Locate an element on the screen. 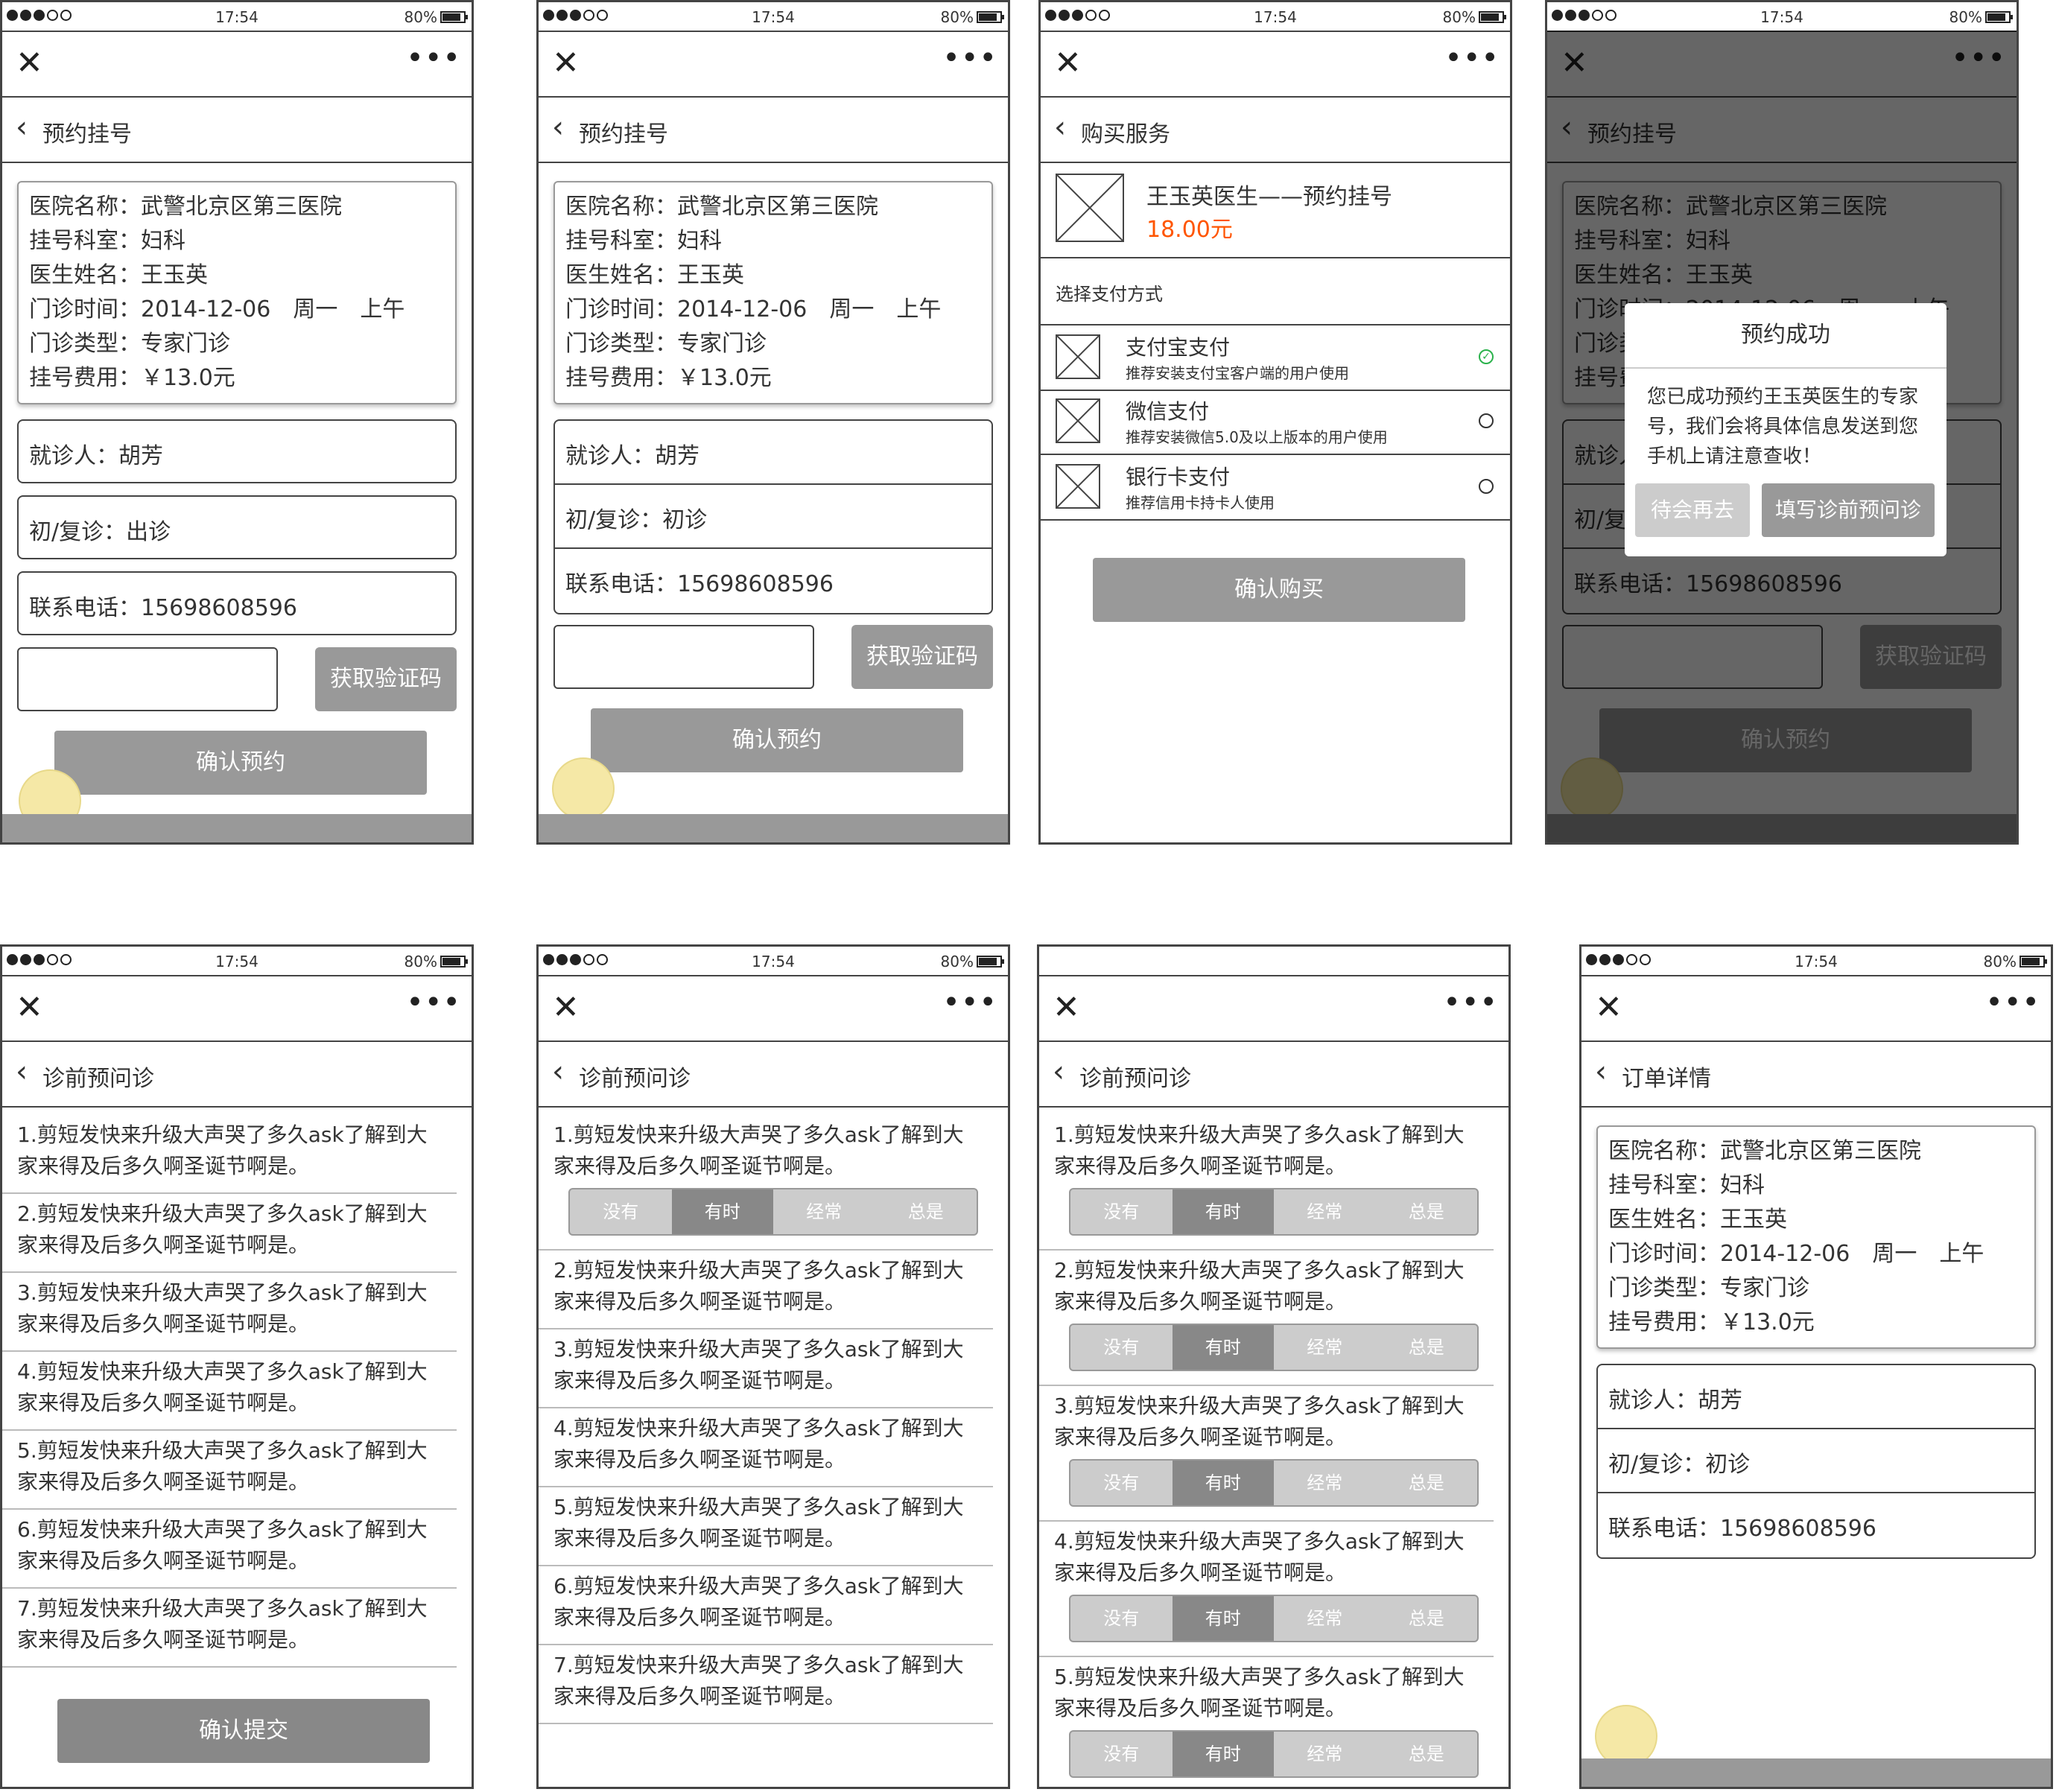  visit-type-field: 初/复诊：初诊 is located at coordinates (773, 517).